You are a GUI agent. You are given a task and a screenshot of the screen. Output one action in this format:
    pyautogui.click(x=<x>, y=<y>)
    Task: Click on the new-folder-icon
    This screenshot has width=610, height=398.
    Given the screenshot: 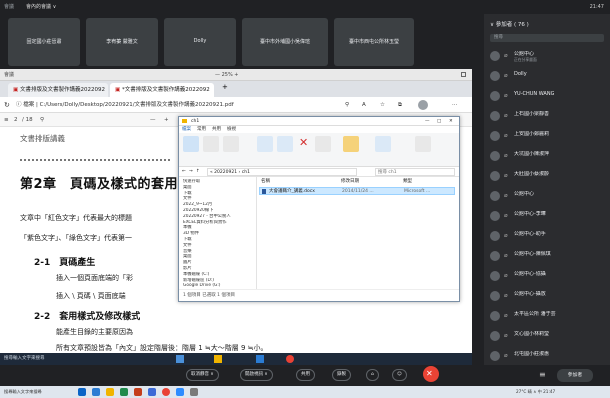 What is the action you would take?
    pyautogui.click(x=351, y=144)
    